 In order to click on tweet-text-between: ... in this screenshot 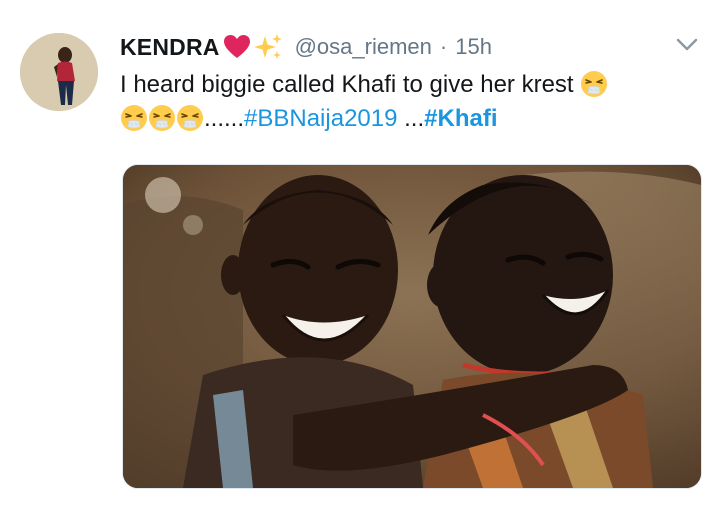, I will do `click(411, 118)`.